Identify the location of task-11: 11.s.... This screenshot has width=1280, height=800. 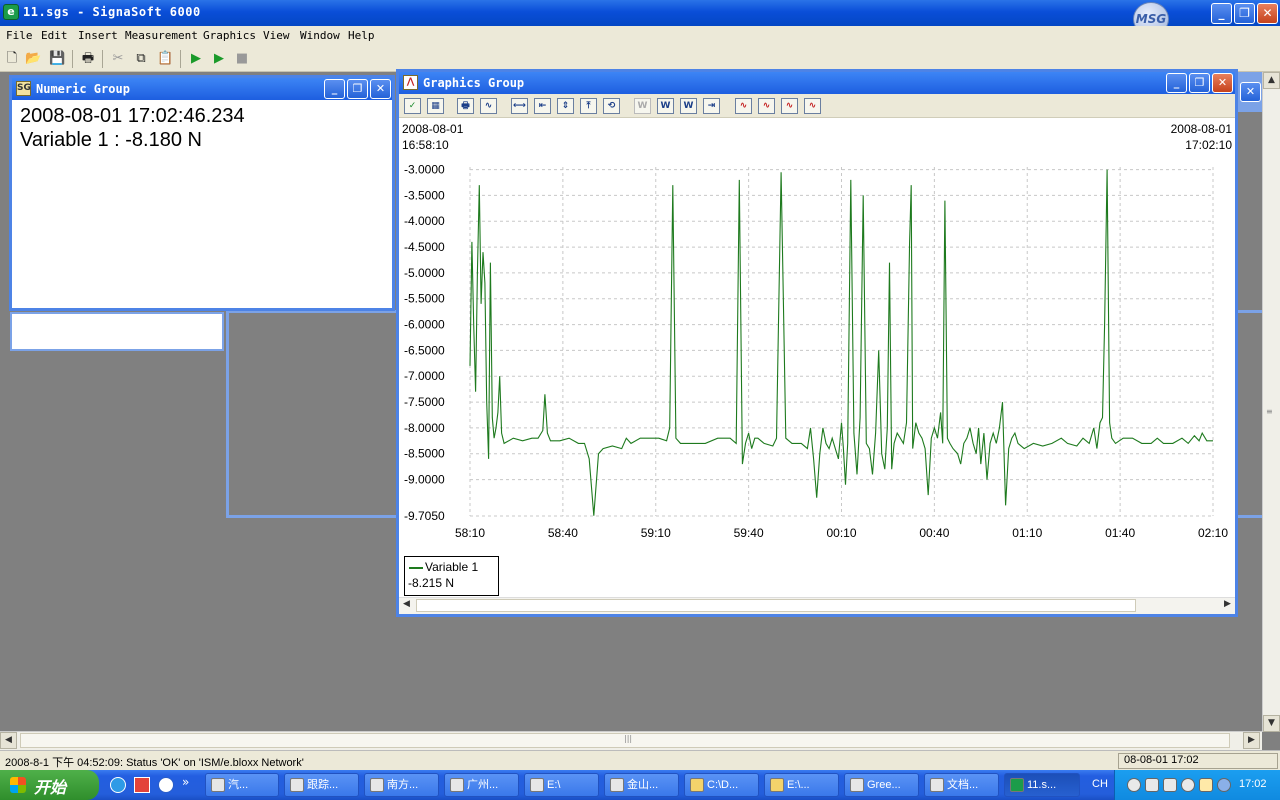
(1042, 785).